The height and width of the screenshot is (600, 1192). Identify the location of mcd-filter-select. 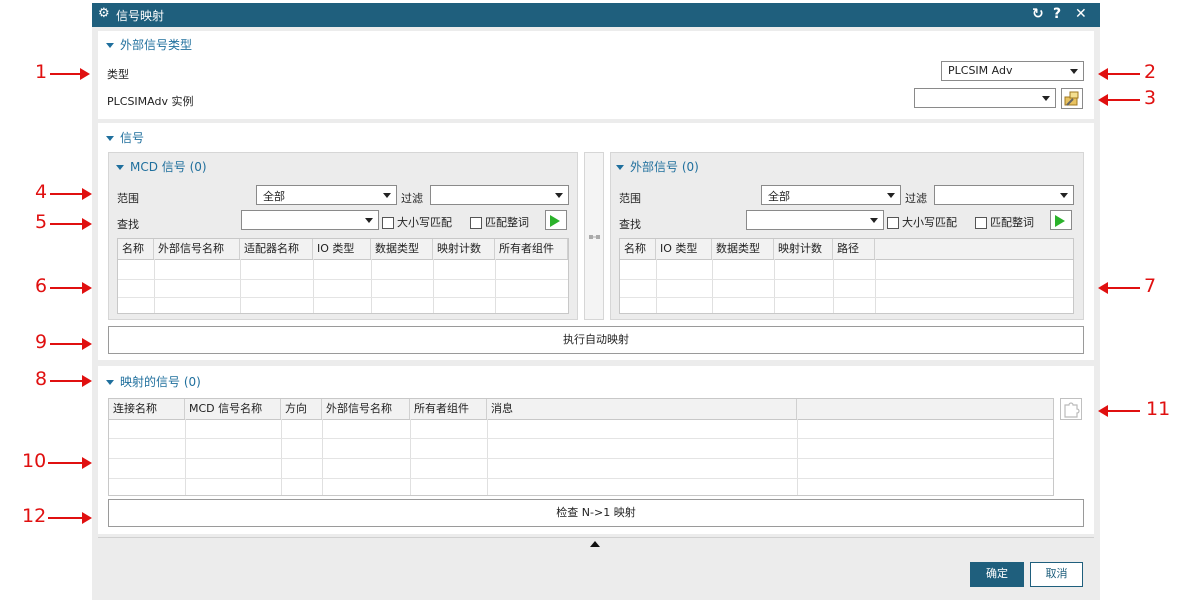
(499, 195).